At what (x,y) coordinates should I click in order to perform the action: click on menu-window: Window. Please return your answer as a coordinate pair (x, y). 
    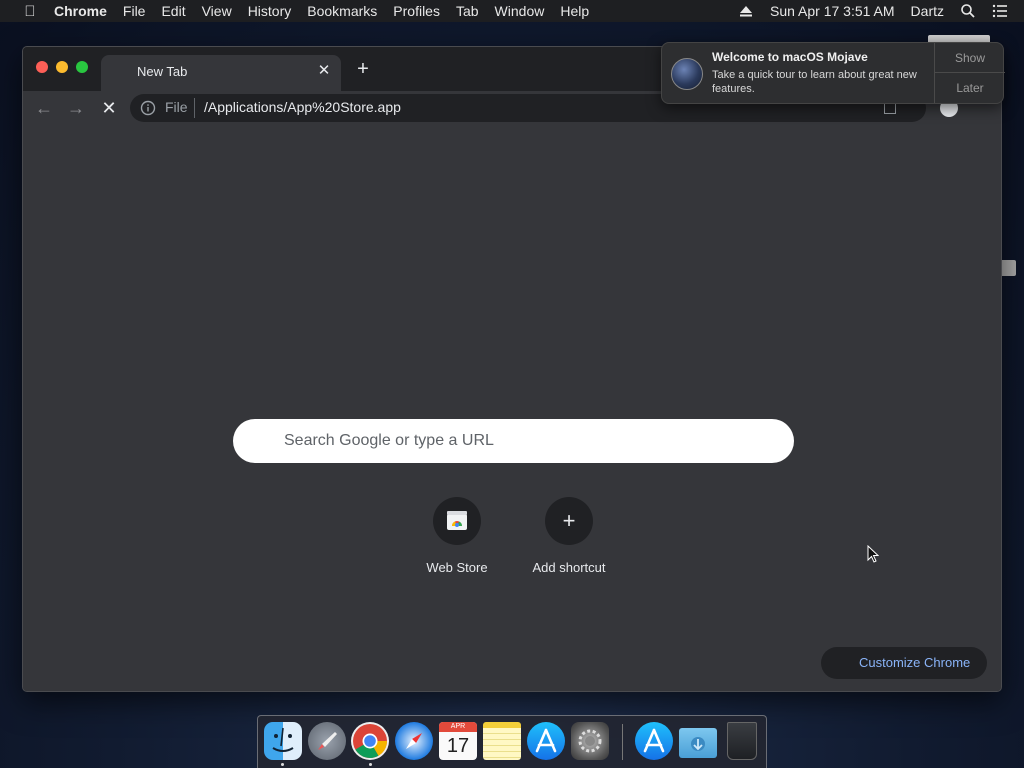
    Looking at the image, I should click on (520, 11).